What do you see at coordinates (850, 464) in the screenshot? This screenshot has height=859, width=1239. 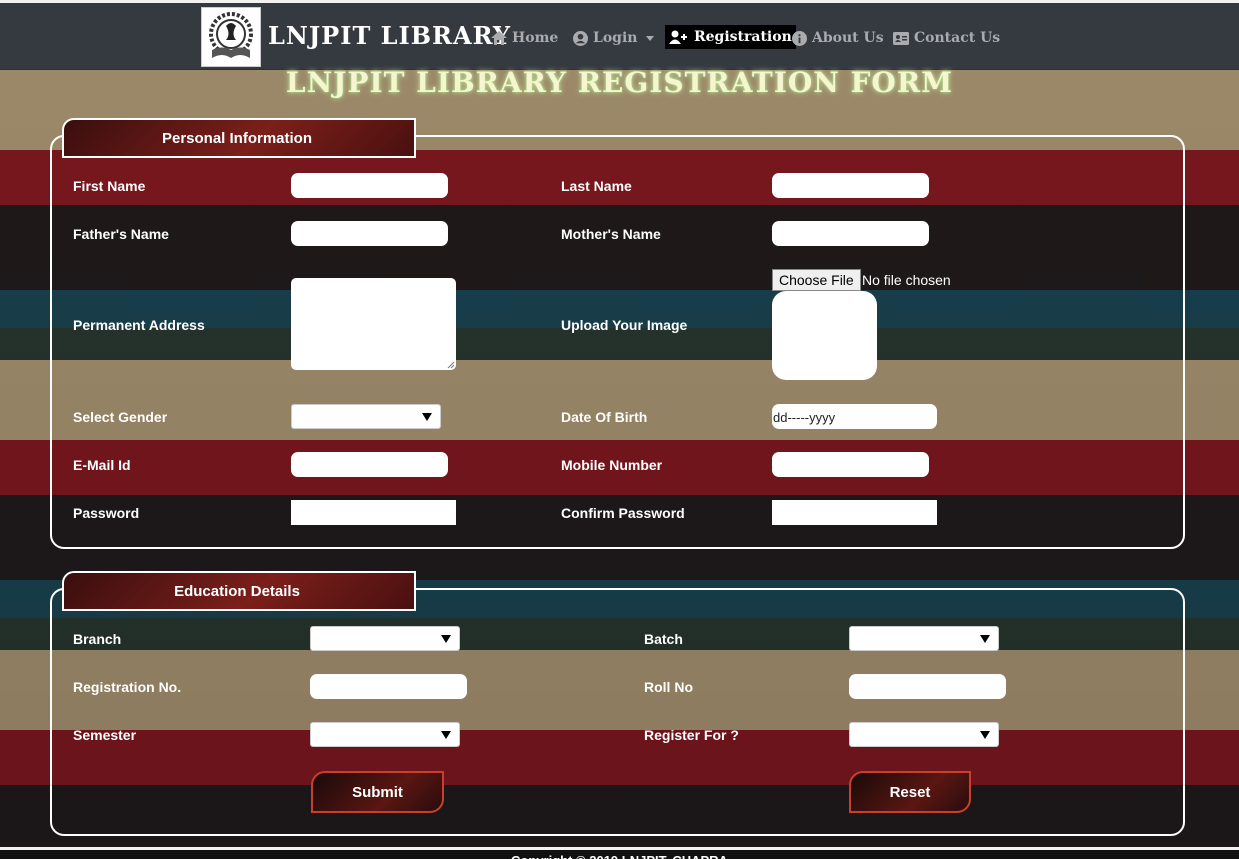 I see `mobile-input` at bounding box center [850, 464].